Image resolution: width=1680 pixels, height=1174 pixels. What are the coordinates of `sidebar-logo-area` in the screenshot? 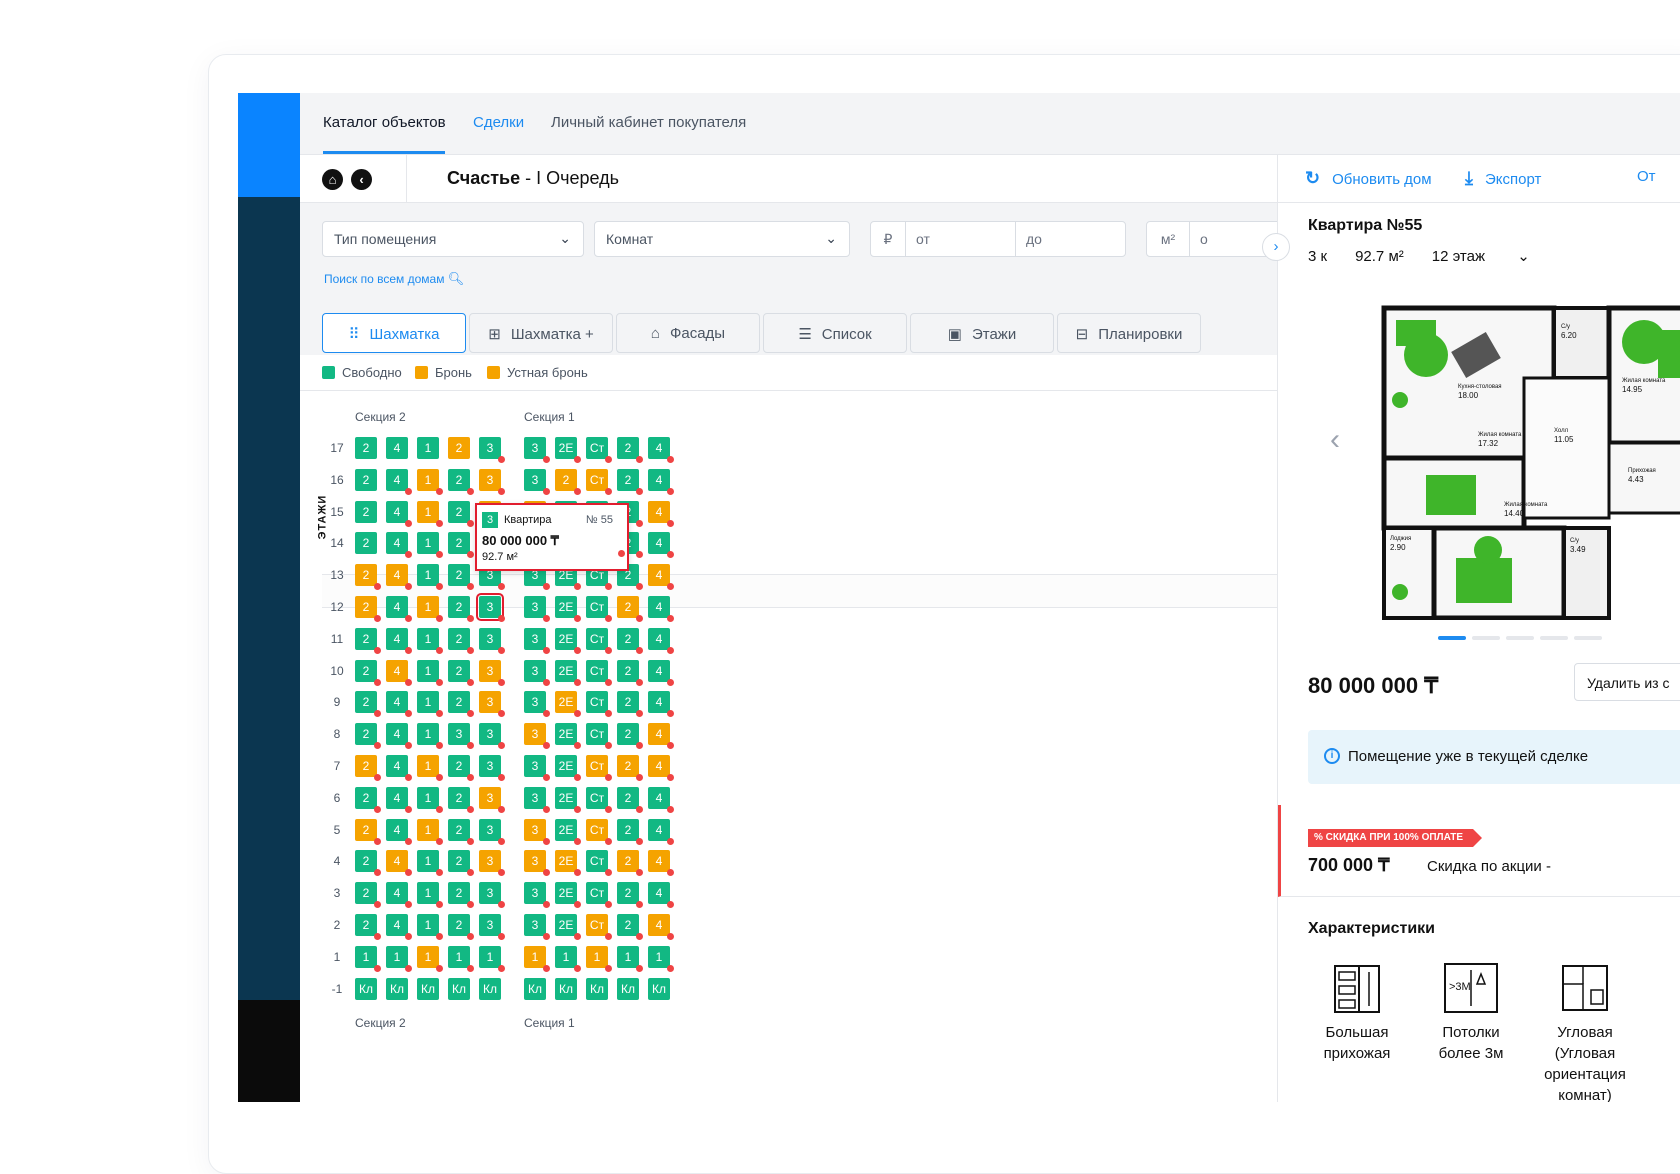 It's located at (269, 145).